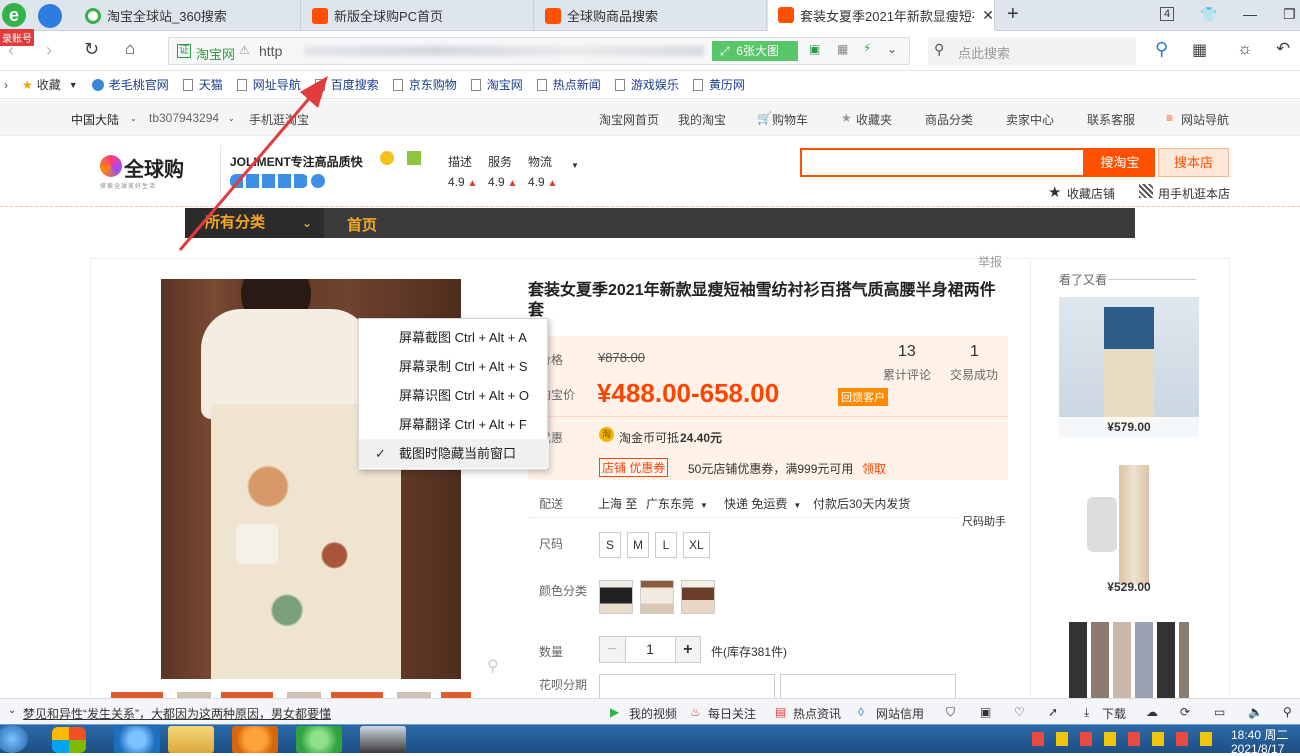 The width and height of the screenshot is (1300, 756). I want to click on cart-link: 购物车, so click(790, 119).